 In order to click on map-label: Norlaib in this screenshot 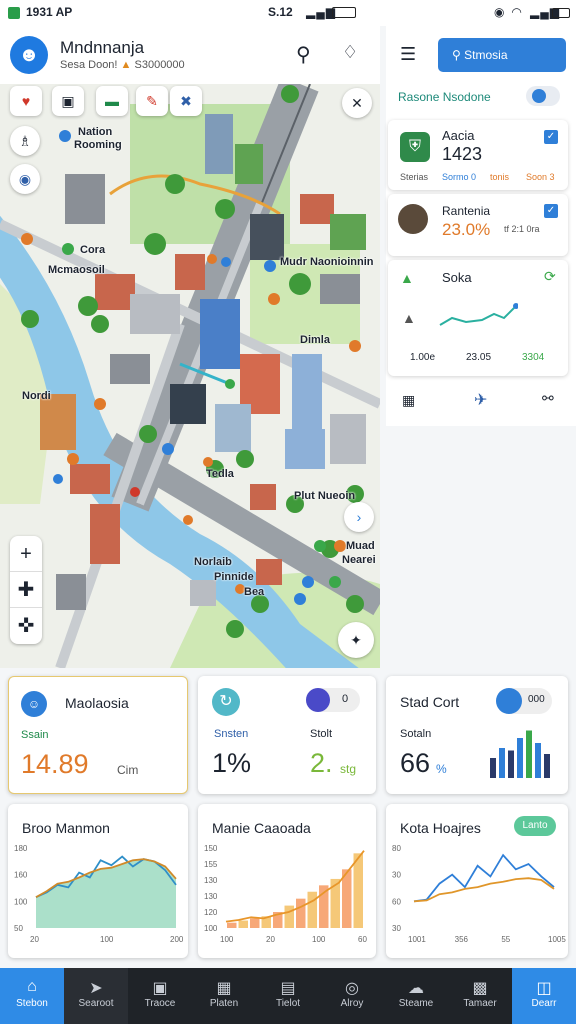, I will do `click(213, 562)`.